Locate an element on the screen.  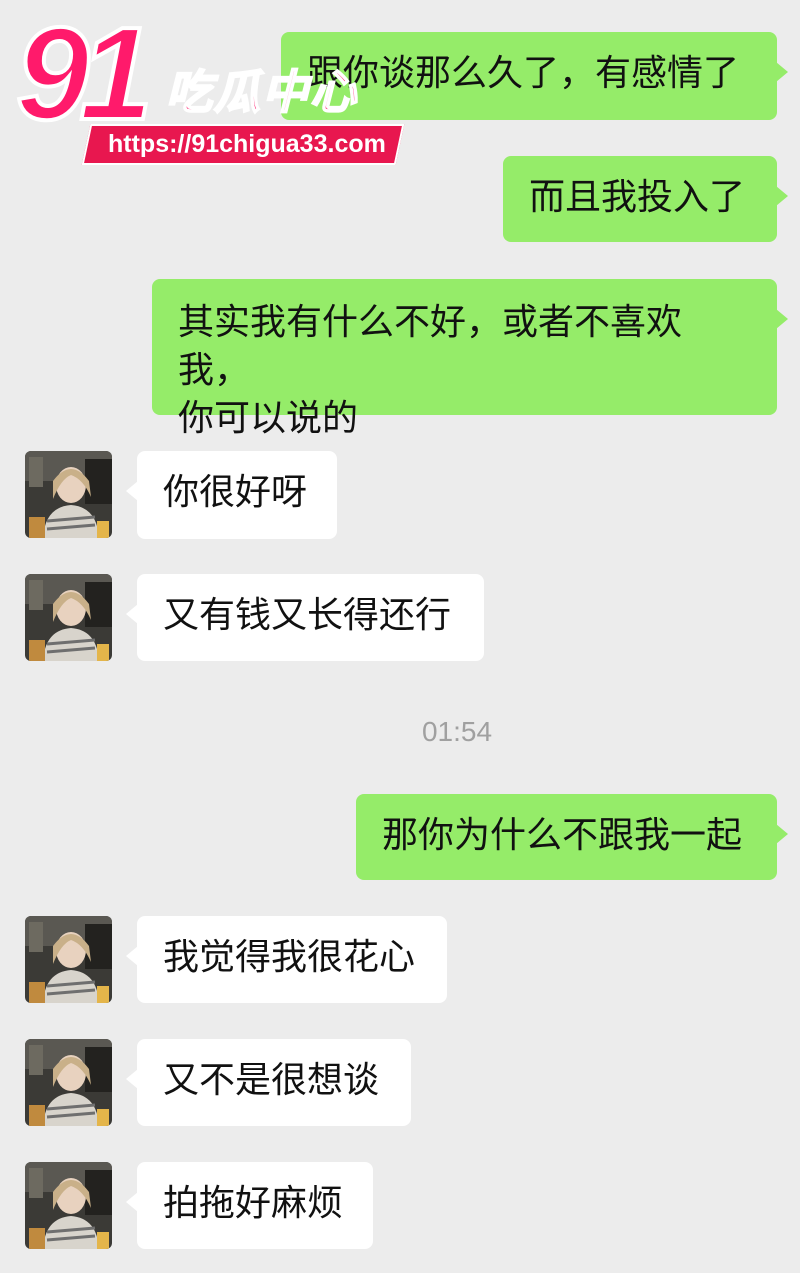
message-text-line: 其实我有什么不好，或者不喜欢我， is located at coordinates (430, 346).